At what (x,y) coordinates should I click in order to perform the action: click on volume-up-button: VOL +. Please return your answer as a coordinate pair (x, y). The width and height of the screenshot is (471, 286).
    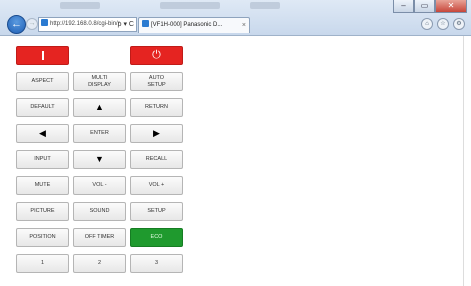
    Looking at the image, I should click on (156, 185).